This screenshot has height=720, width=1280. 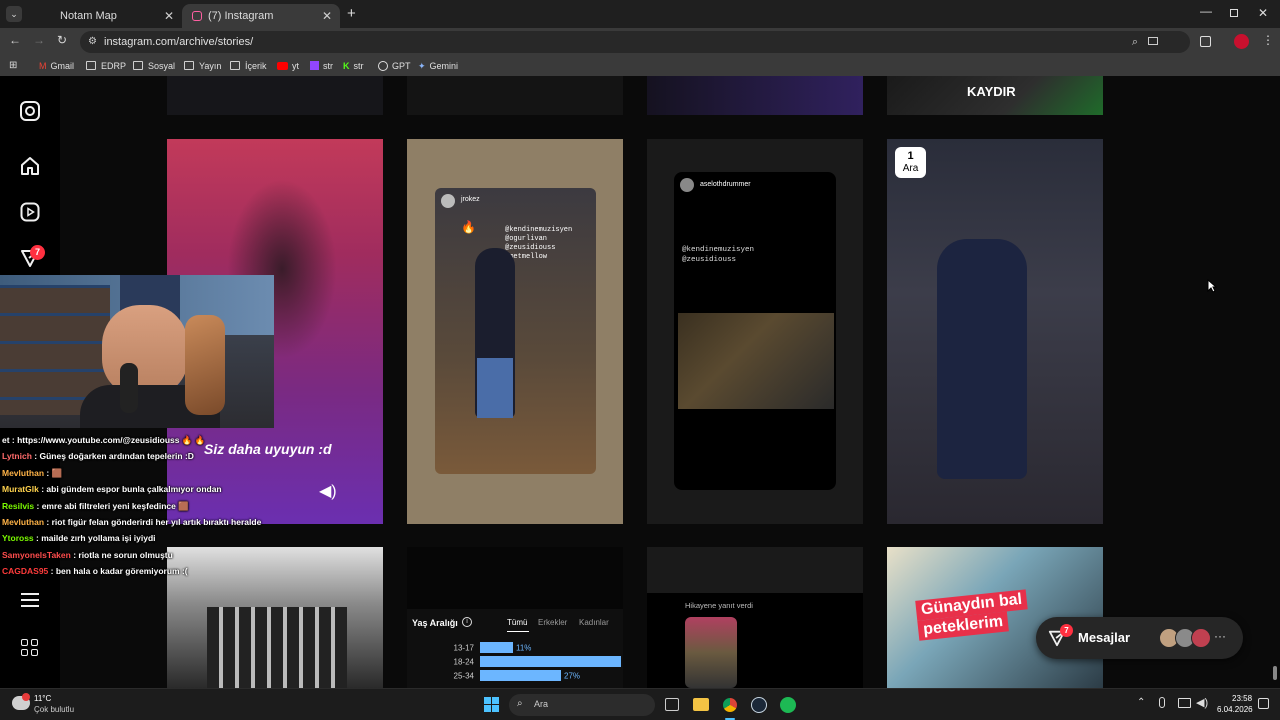 What do you see at coordinates (106, 66) in the screenshot?
I see `bookmark-edrp: EDRP` at bounding box center [106, 66].